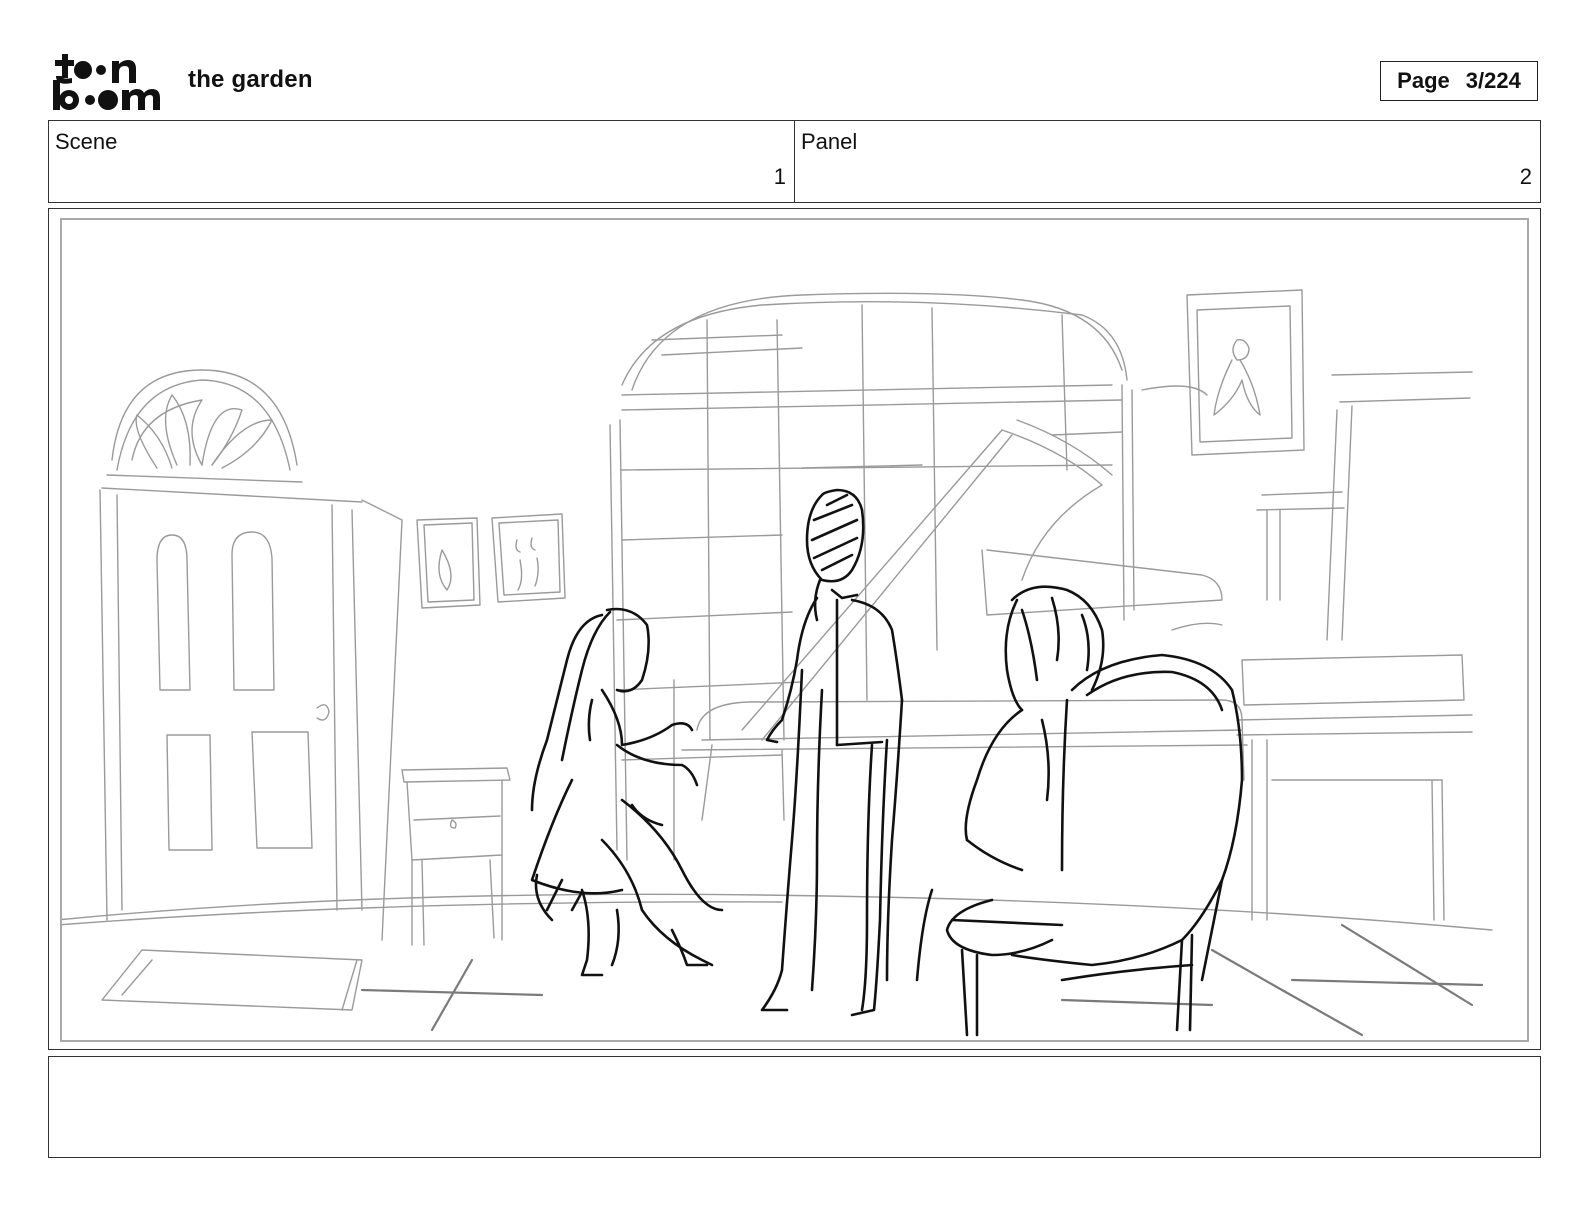 The width and height of the screenshot is (1584, 1224). Describe the element at coordinates (250, 79) in the screenshot. I see `project-title: the garden` at that location.